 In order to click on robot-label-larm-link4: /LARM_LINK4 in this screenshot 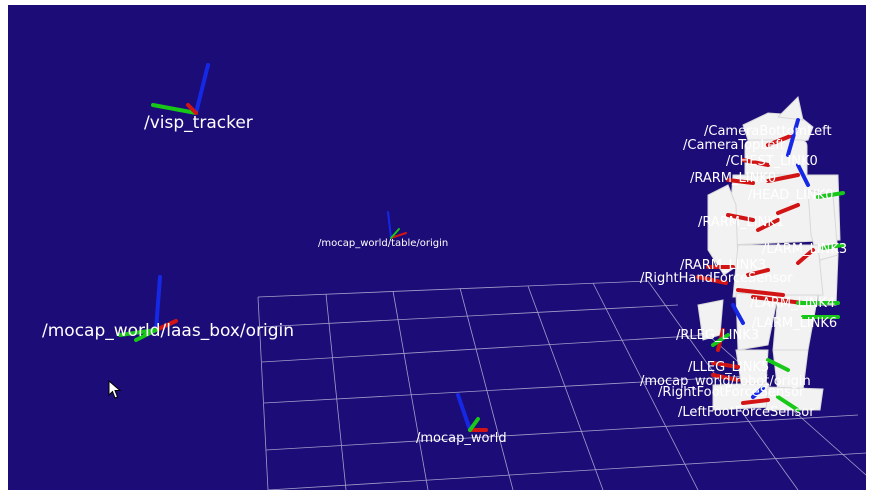, I will do `click(793, 303)`.